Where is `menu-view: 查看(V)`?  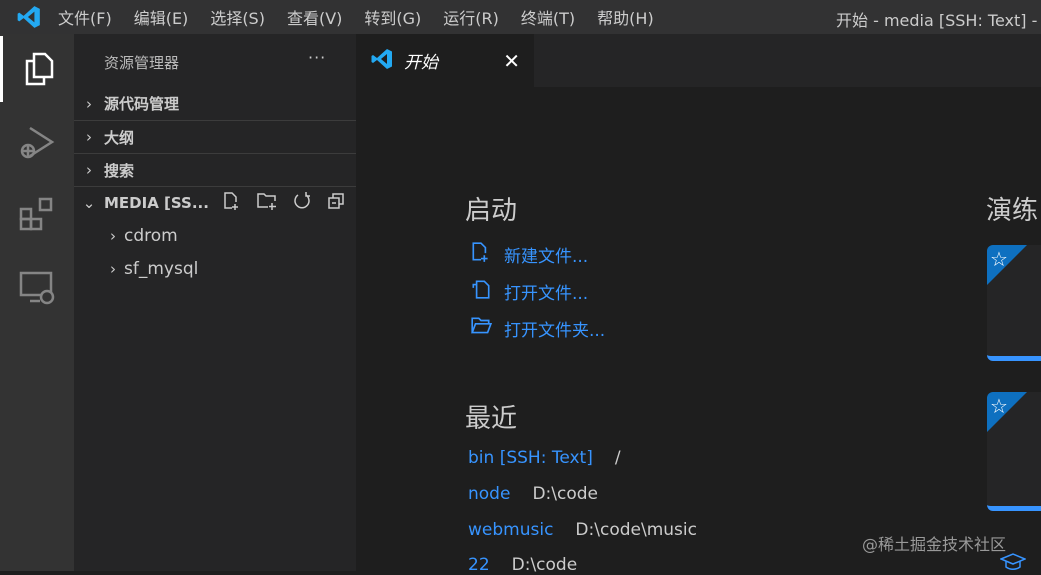
menu-view: 查看(V) is located at coordinates (314, 18).